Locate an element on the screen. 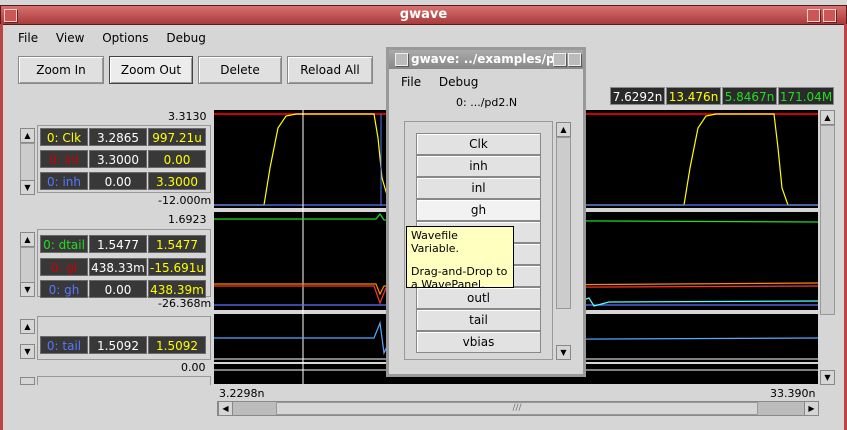 The image size is (847, 430). signal-label-clk: 0: Clk is located at coordinates (64, 137).